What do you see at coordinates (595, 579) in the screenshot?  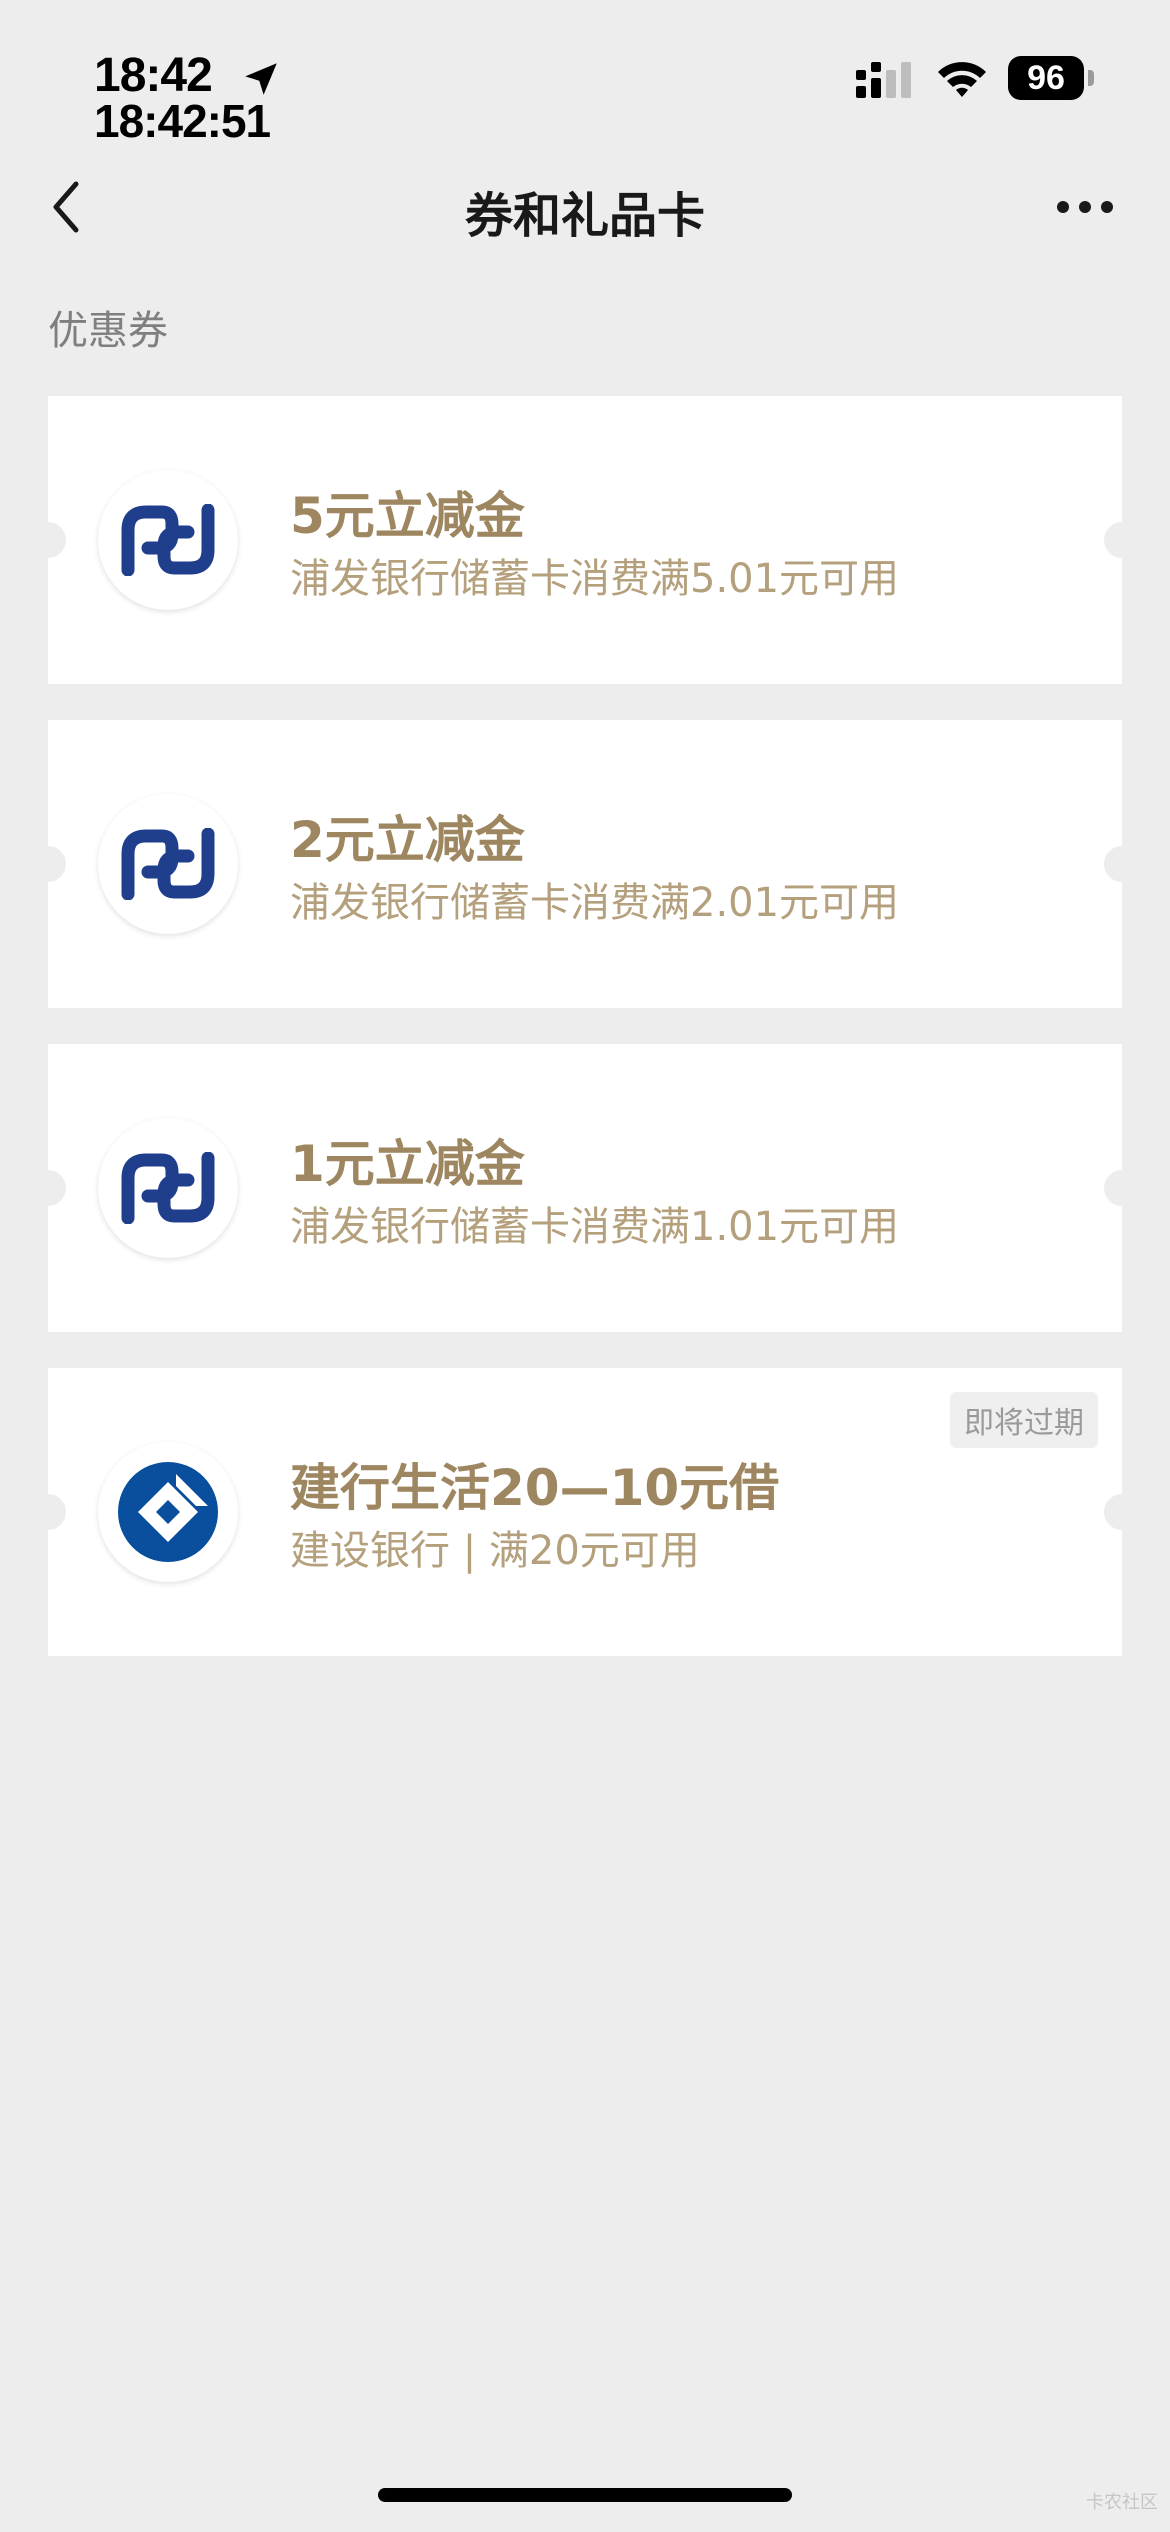 I see `coupon-desc: 浦发银行储蓄卡消费满5.01元可用` at bounding box center [595, 579].